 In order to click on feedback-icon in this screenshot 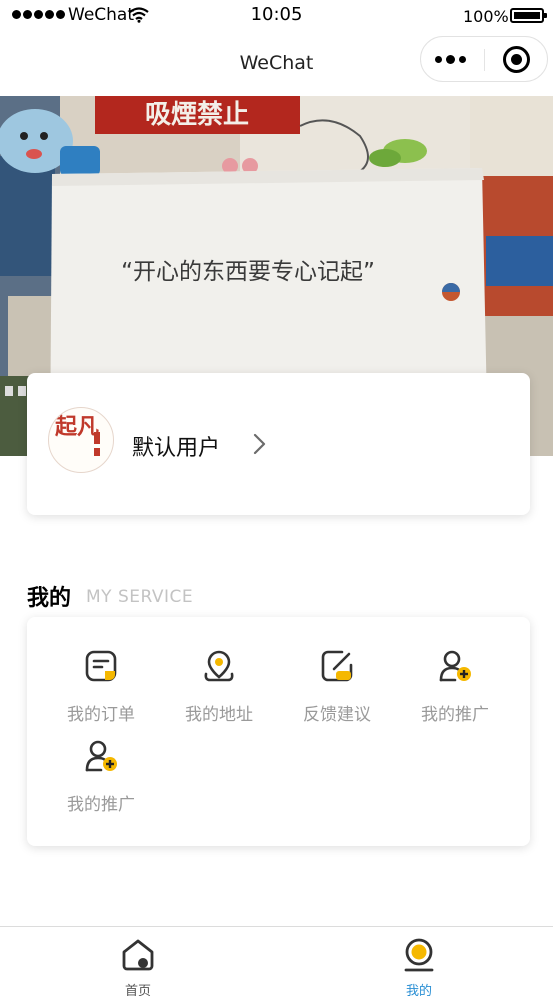, I will do `click(337, 666)`.